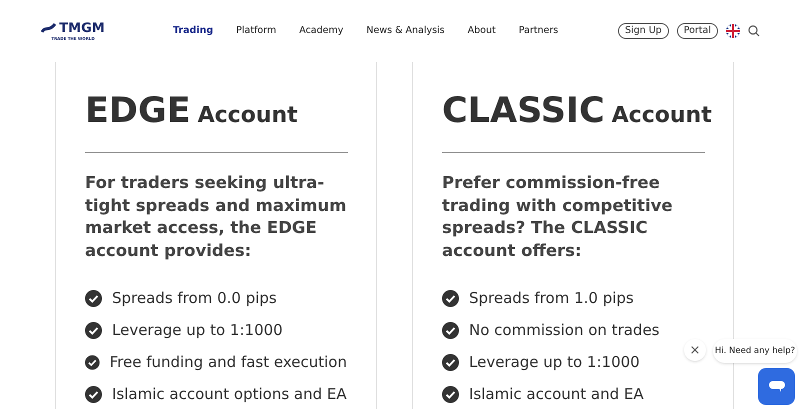  Describe the element at coordinates (564, 330) in the screenshot. I see `feature-text: No commission on trades` at that location.